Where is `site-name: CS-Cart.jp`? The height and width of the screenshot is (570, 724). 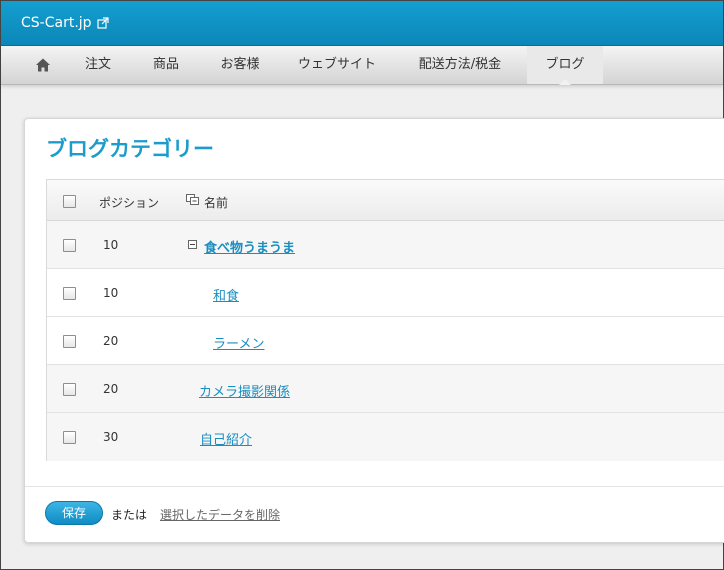
site-name: CS-Cart.jp is located at coordinates (56, 23).